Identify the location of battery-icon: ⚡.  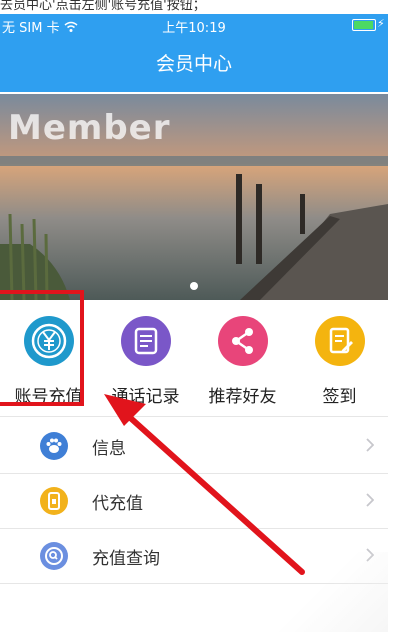
(368, 24).